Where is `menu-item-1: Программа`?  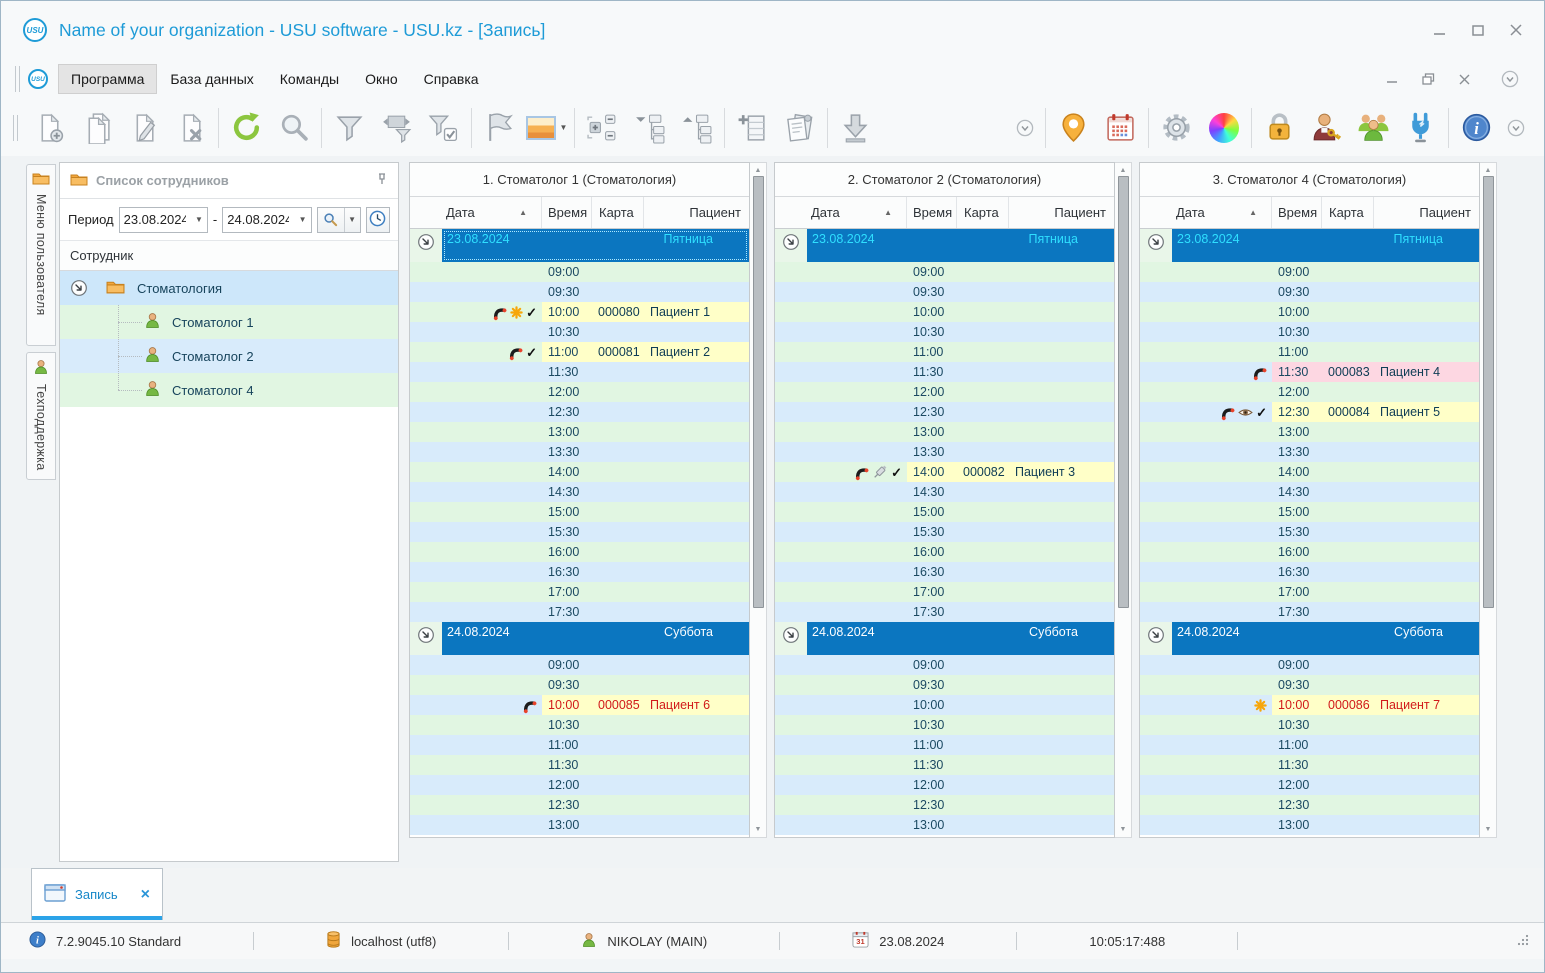
menu-item-1: Программа is located at coordinates (108, 79).